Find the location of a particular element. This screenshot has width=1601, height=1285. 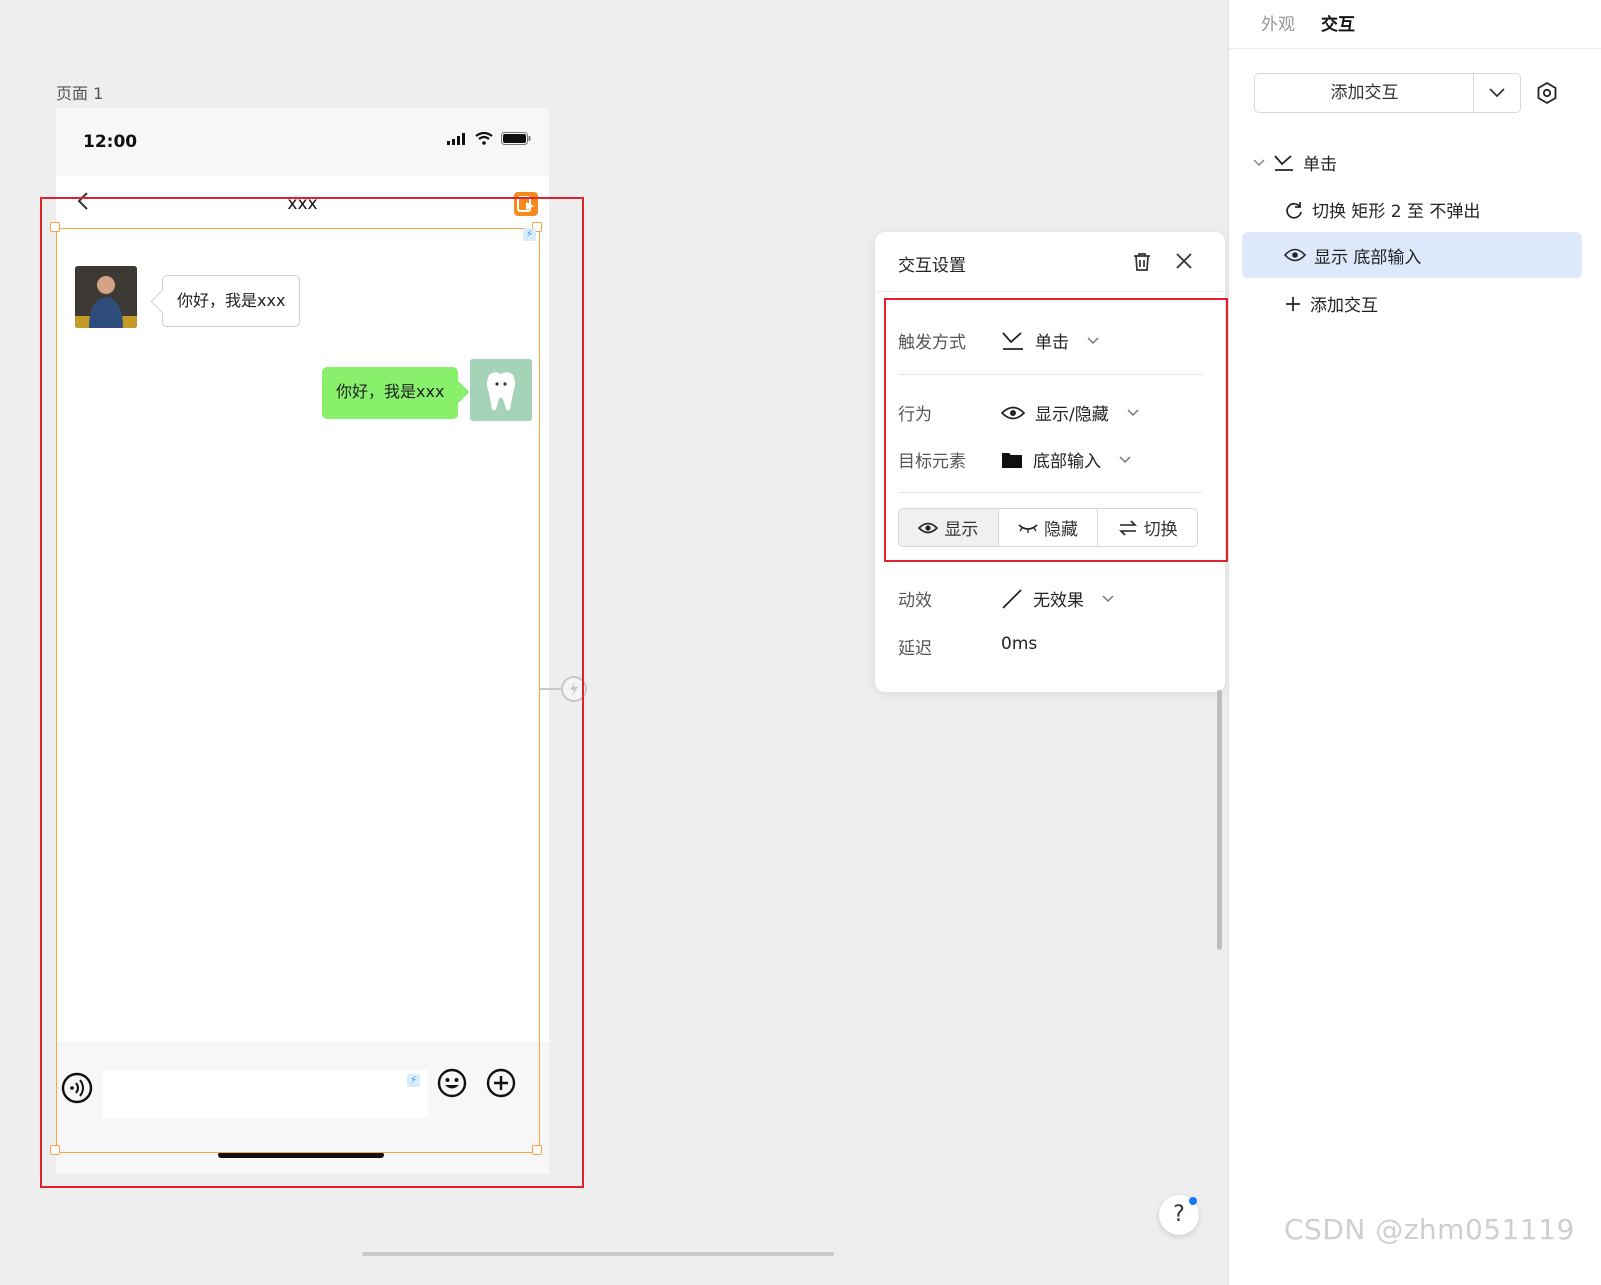

add-interaction-button: 添加交互 is located at coordinates (1364, 93).